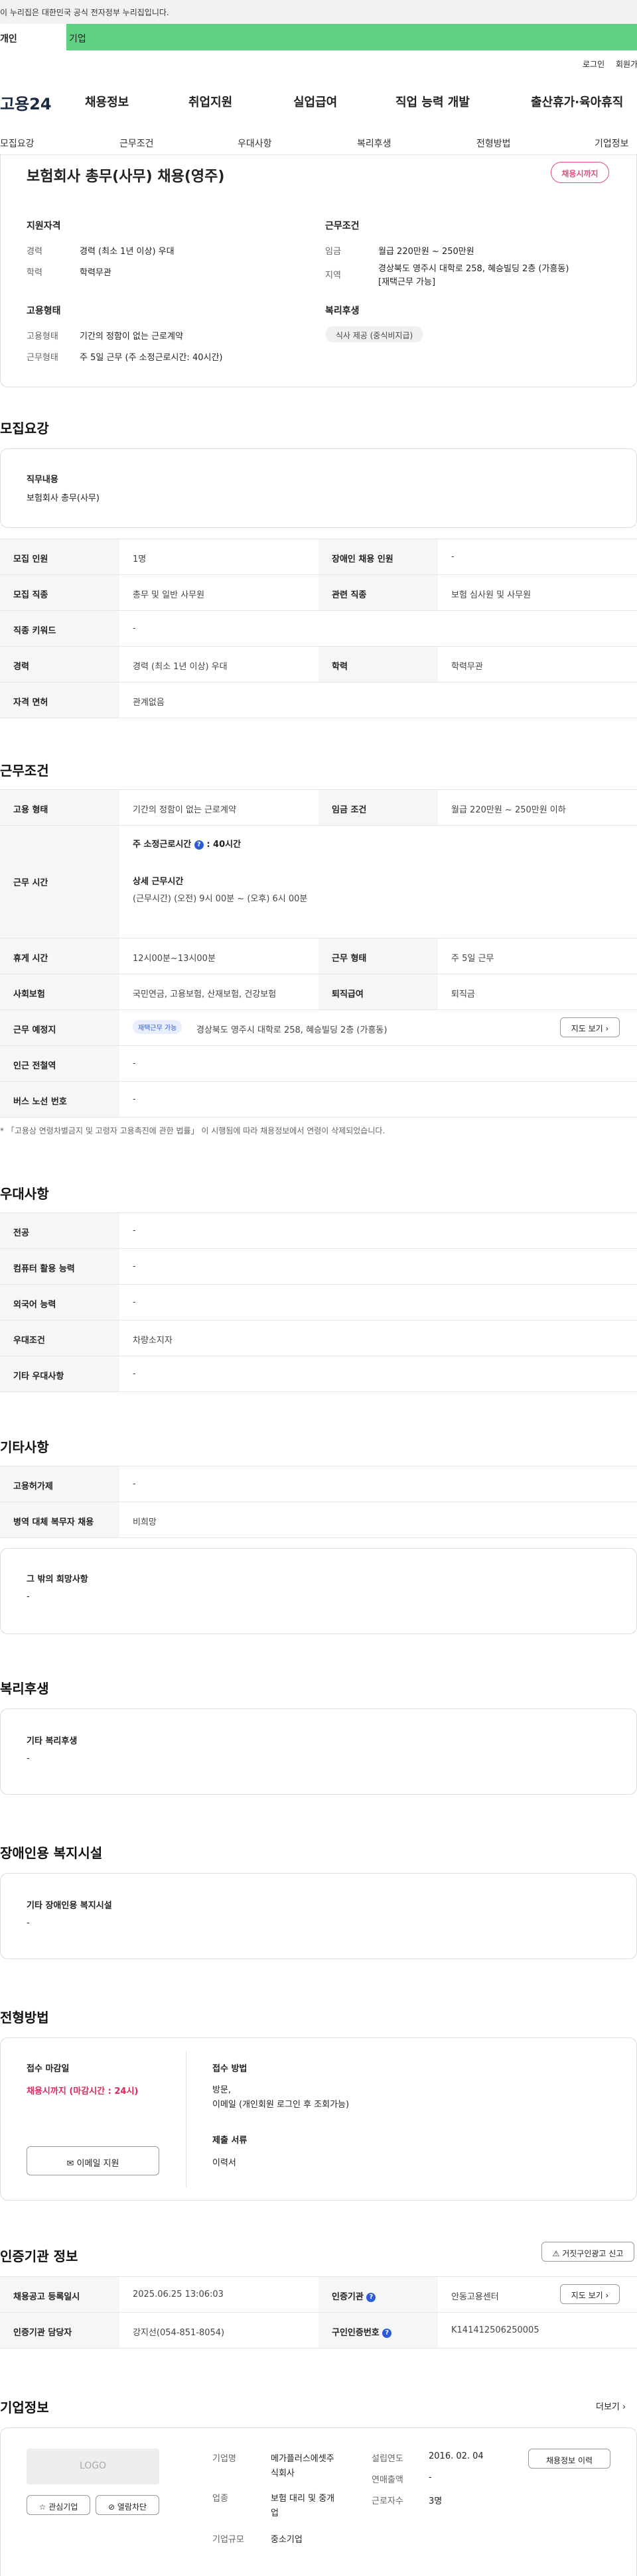 The width and height of the screenshot is (637, 2576). Describe the element at coordinates (407, 282) in the screenshot. I see `area-remote: [재택근무 가능]` at that location.